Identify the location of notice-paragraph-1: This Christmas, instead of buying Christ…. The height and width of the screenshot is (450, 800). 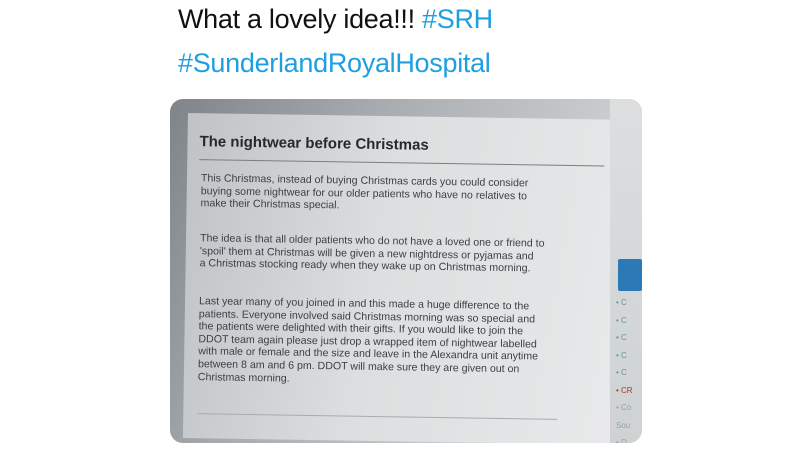
(399, 194).